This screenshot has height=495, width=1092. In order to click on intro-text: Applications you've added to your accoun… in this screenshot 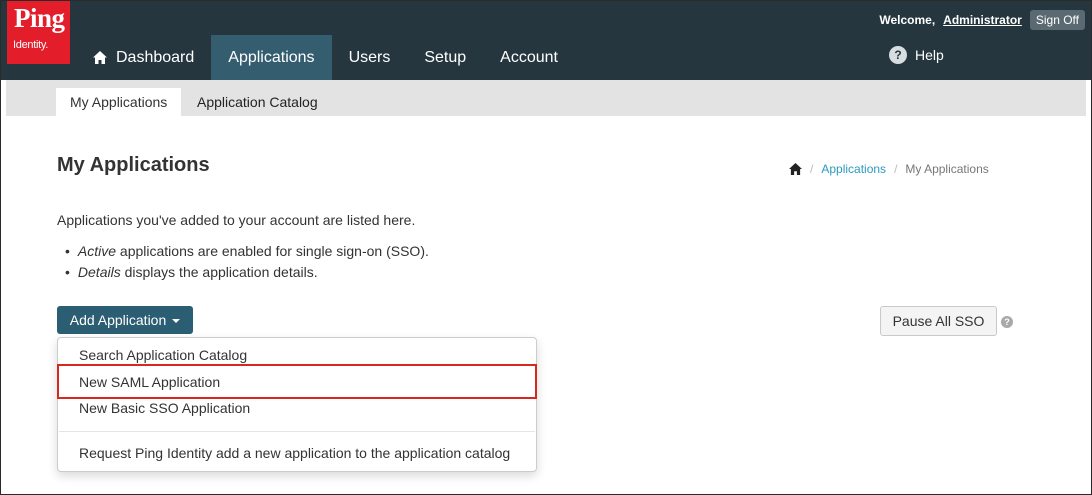, I will do `click(236, 220)`.